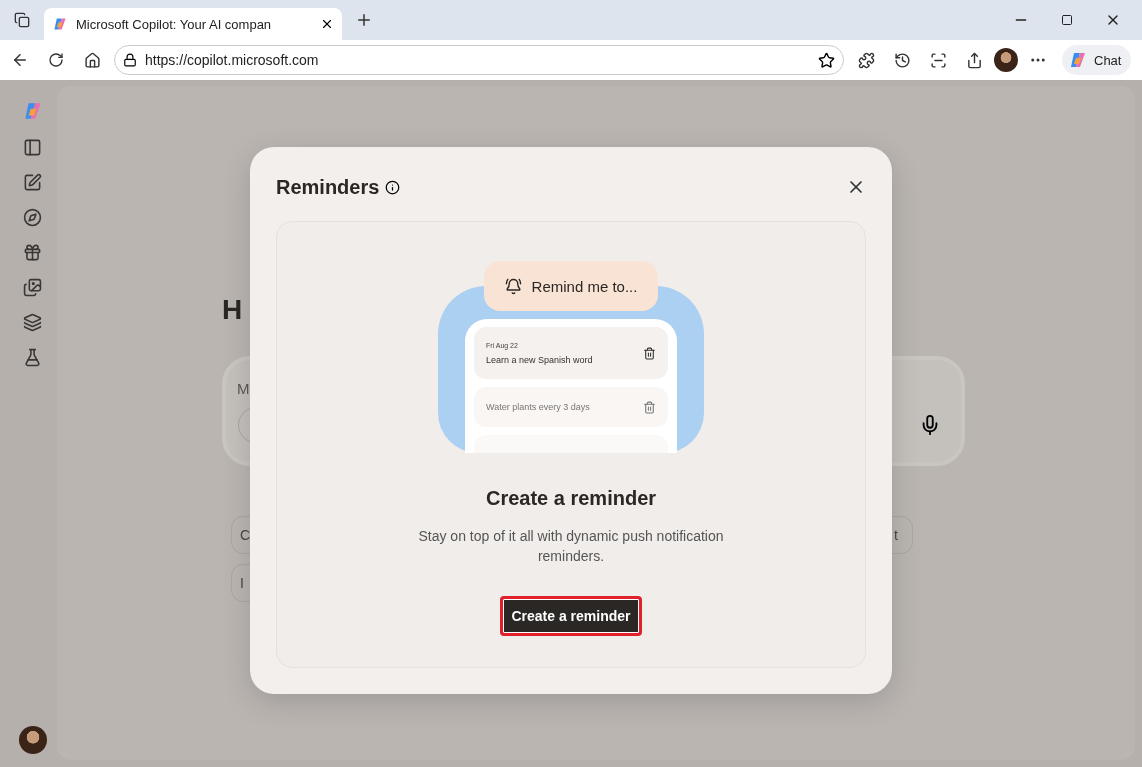 The width and height of the screenshot is (1142, 767). Describe the element at coordinates (540, 359) in the screenshot. I see `reminder-text: Learn a new Spanish word` at that location.